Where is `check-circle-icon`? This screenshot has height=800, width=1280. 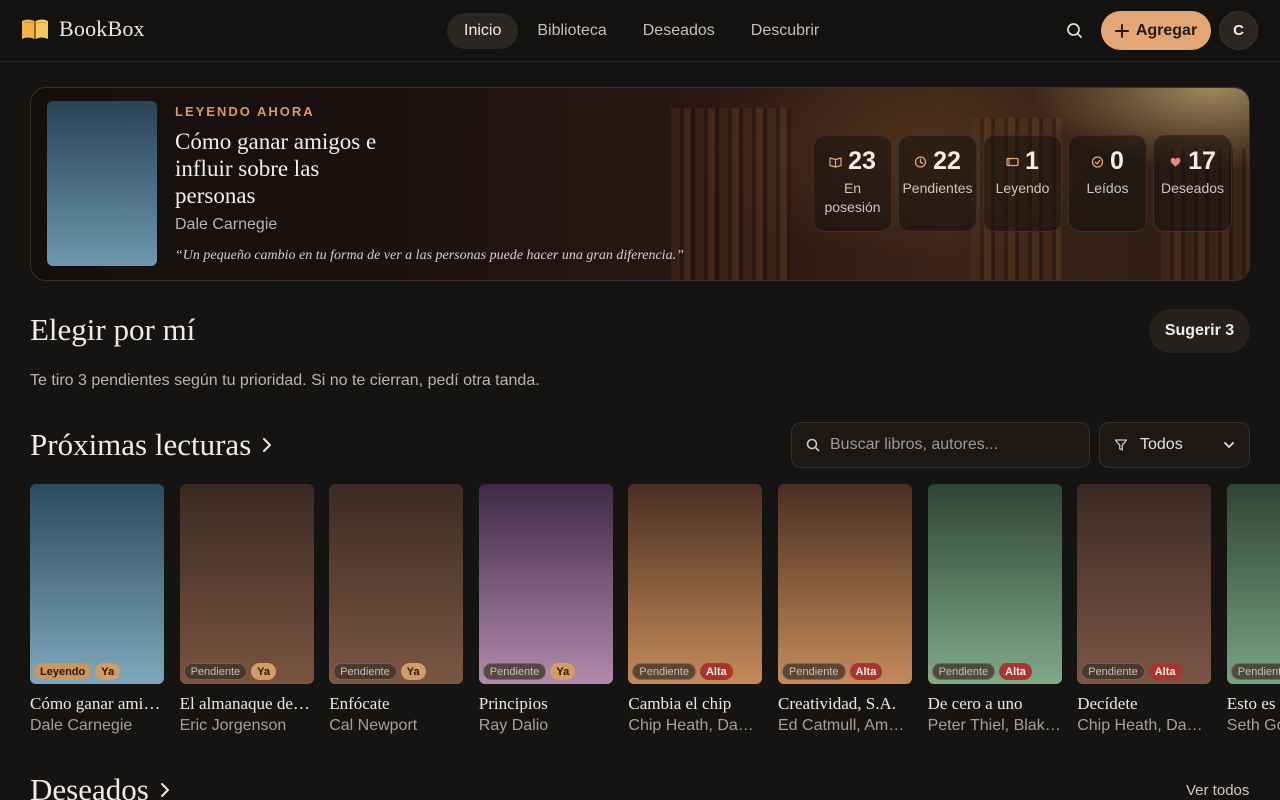 check-circle-icon is located at coordinates (1097, 161).